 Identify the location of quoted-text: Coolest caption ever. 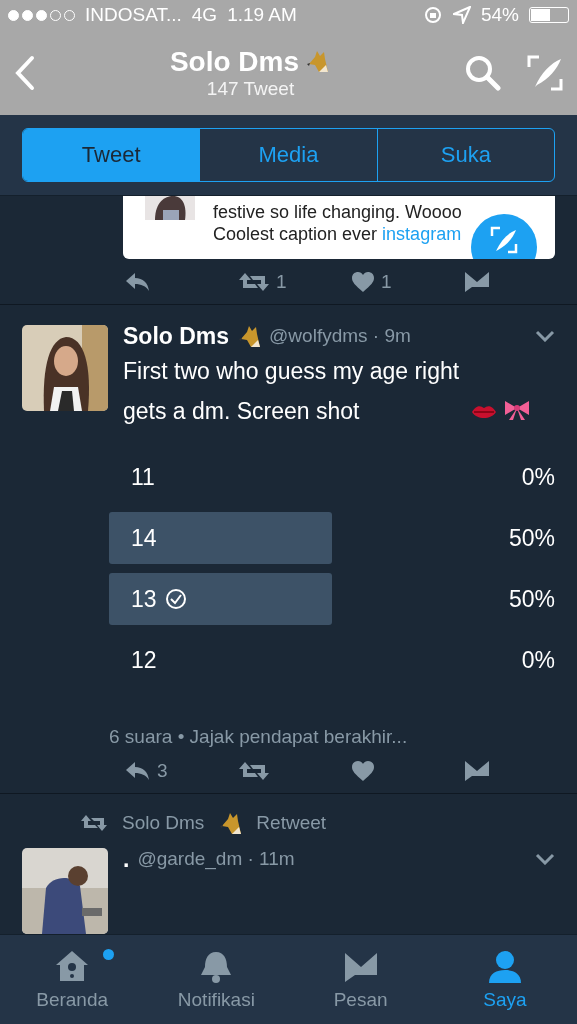
(295, 234).